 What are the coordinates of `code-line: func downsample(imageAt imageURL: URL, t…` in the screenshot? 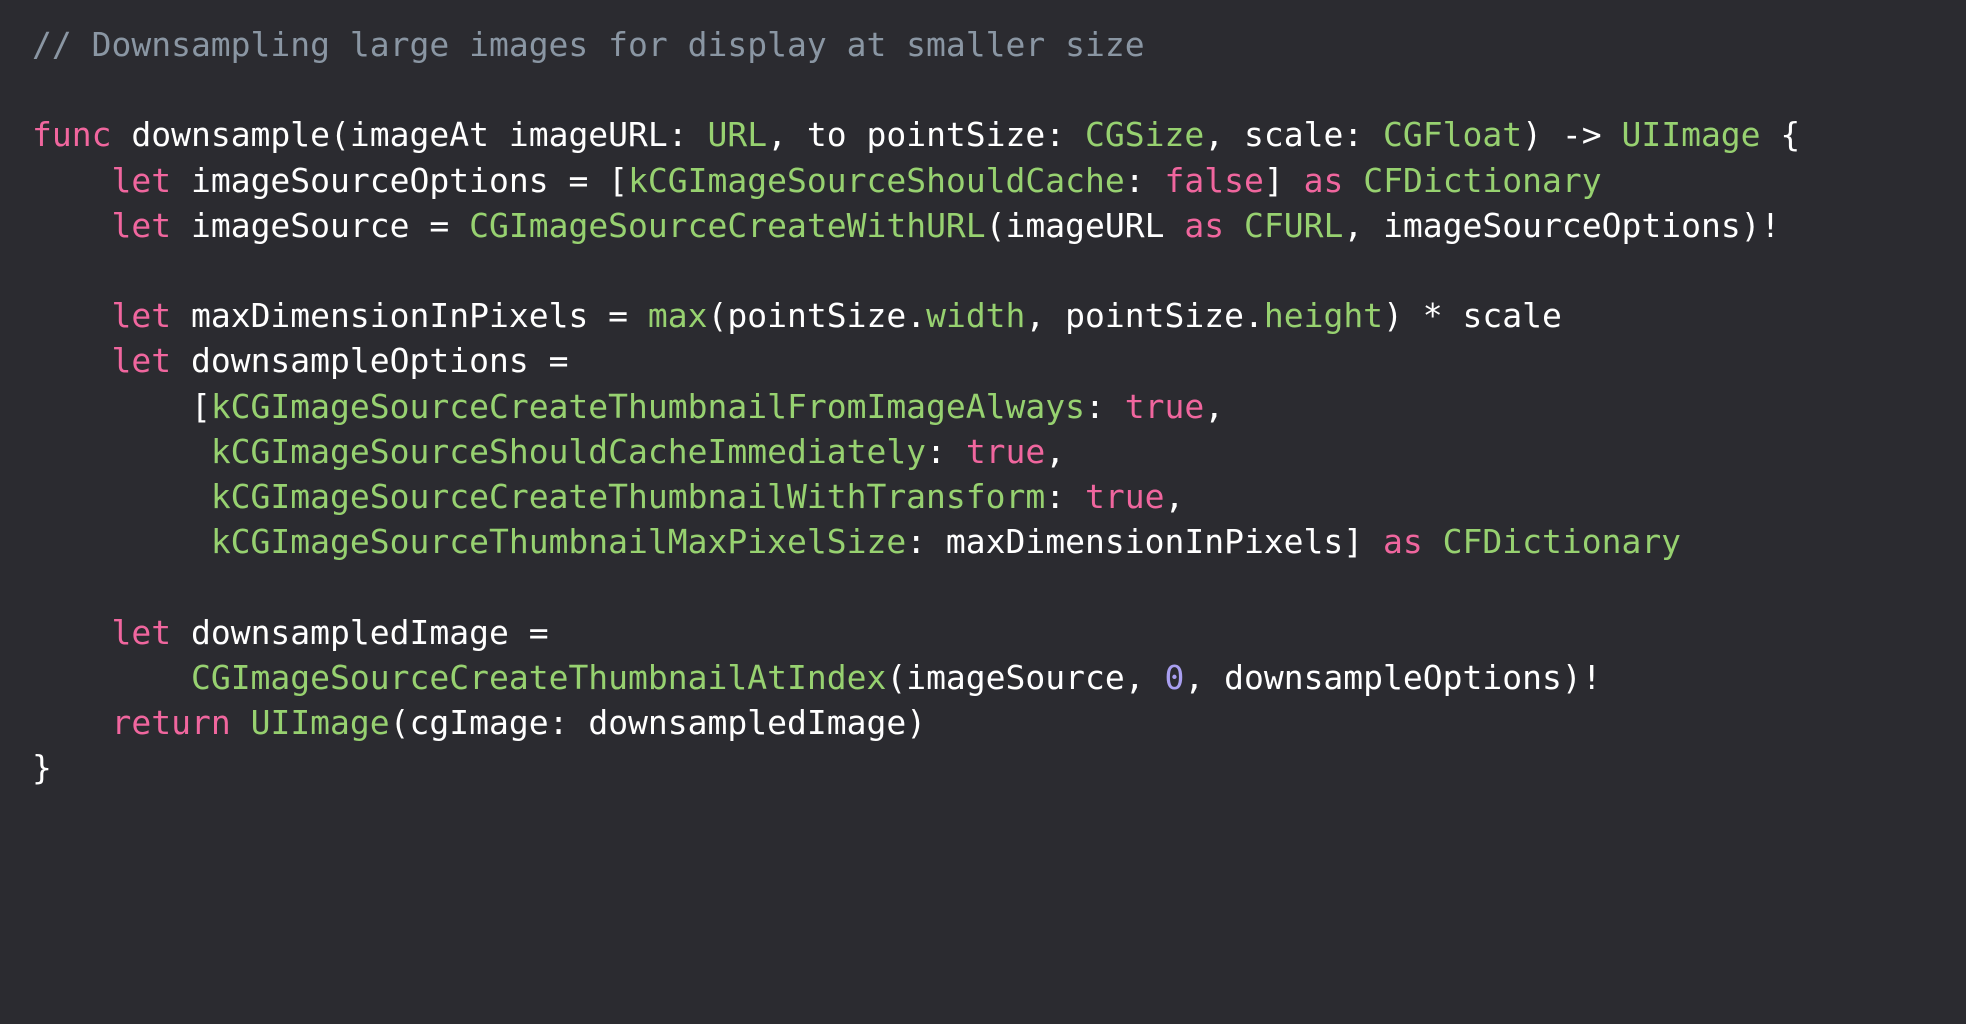 It's located at (916, 135).